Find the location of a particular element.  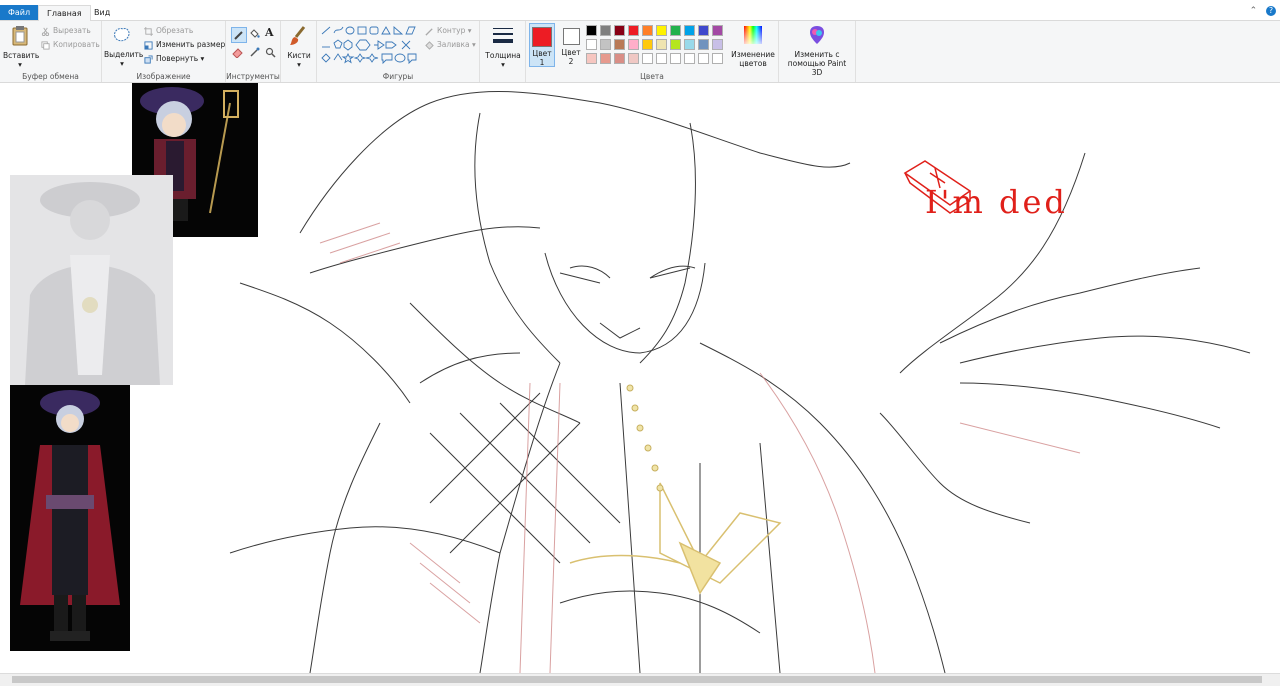

fill-icon is located at coordinates (429, 45).